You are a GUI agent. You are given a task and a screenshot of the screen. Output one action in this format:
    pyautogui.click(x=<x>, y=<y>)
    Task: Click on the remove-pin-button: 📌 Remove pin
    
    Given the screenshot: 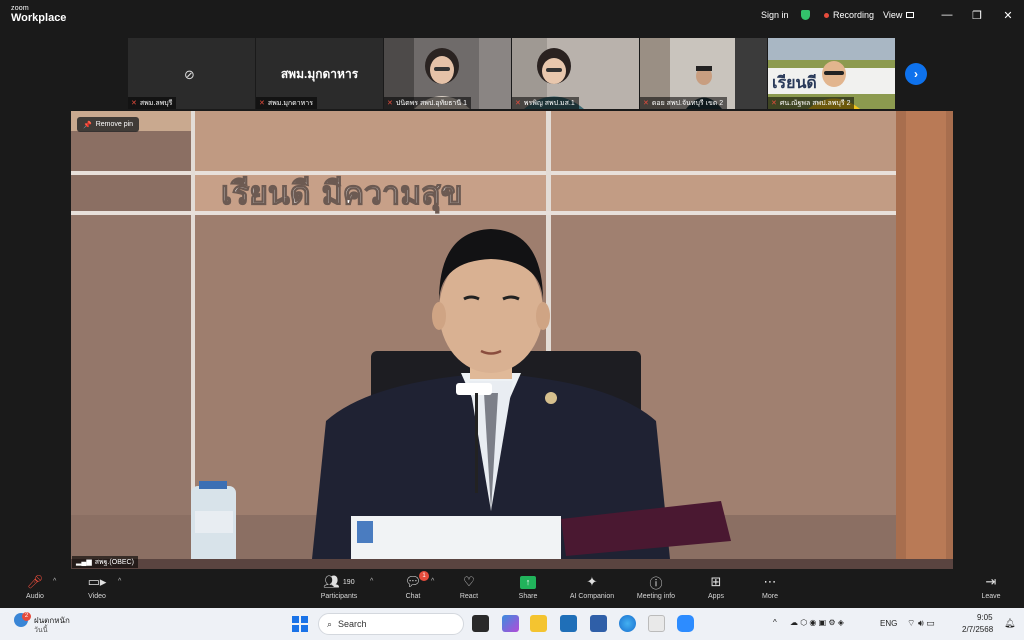 What is the action you would take?
    pyautogui.click(x=108, y=124)
    